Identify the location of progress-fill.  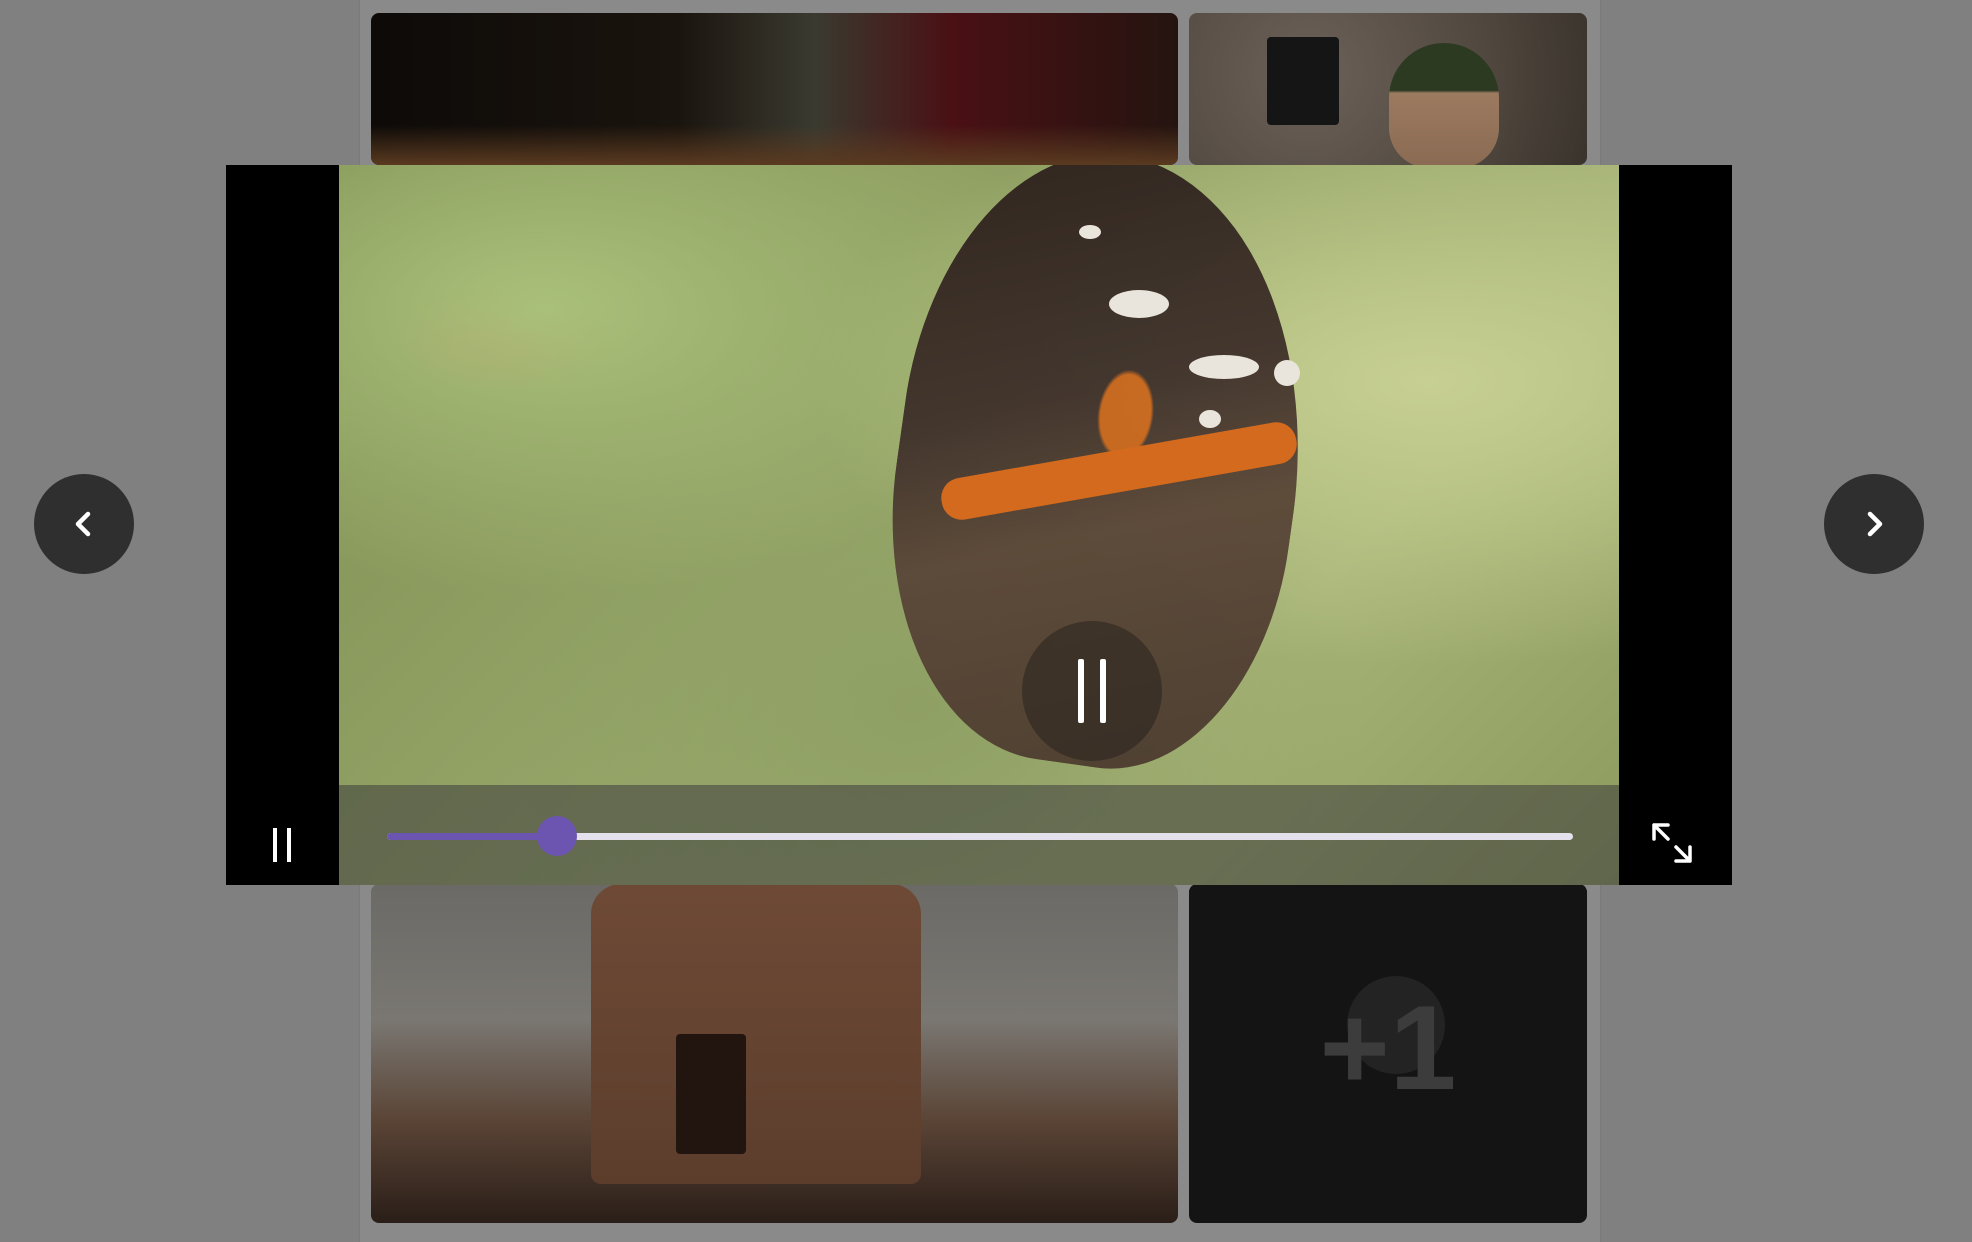
(472, 836).